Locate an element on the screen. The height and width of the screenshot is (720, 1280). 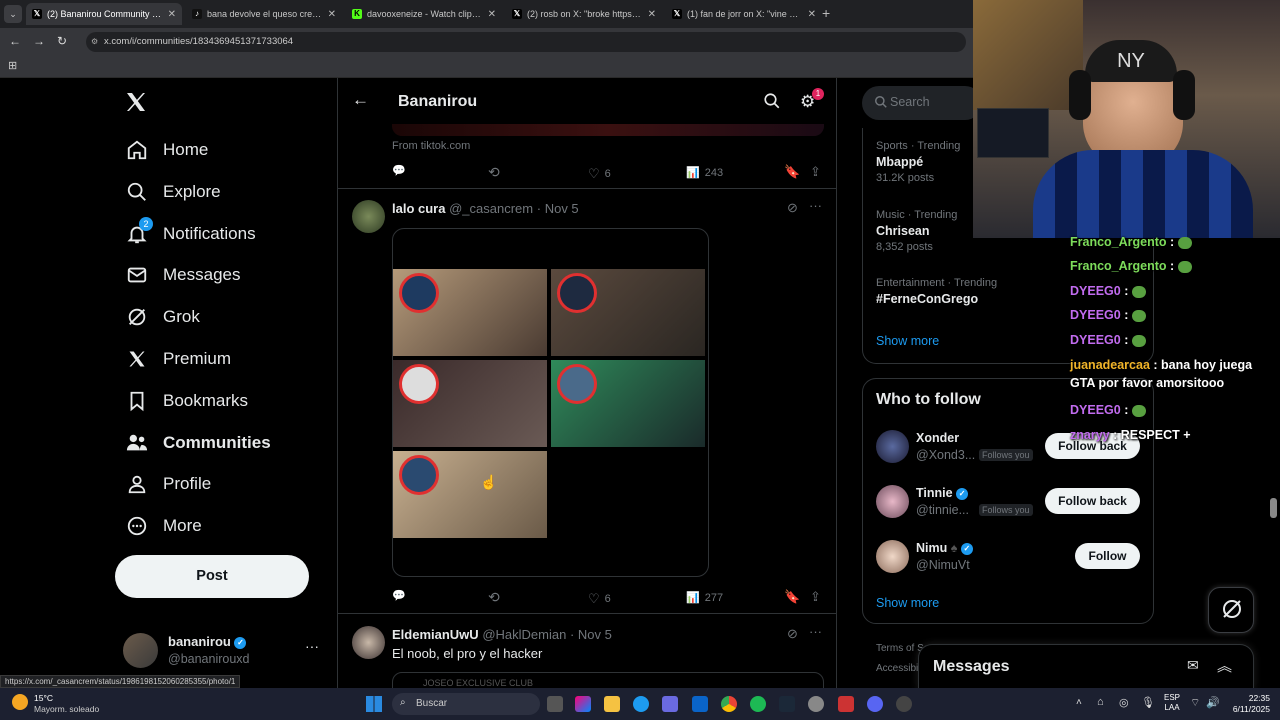
sidebar-item-notifications: 2 Notifications is located at coordinates (190, 234).